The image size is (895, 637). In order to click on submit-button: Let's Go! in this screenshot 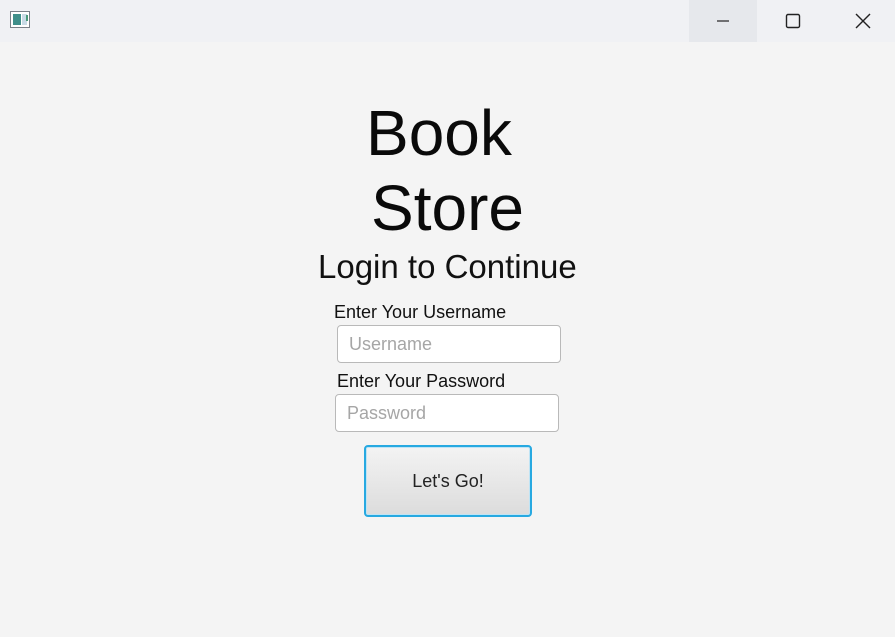, I will do `click(448, 481)`.